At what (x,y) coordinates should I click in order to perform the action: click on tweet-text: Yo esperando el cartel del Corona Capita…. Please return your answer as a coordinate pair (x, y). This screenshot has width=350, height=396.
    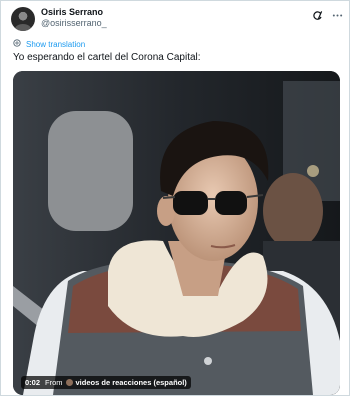
    Looking at the image, I should click on (107, 57).